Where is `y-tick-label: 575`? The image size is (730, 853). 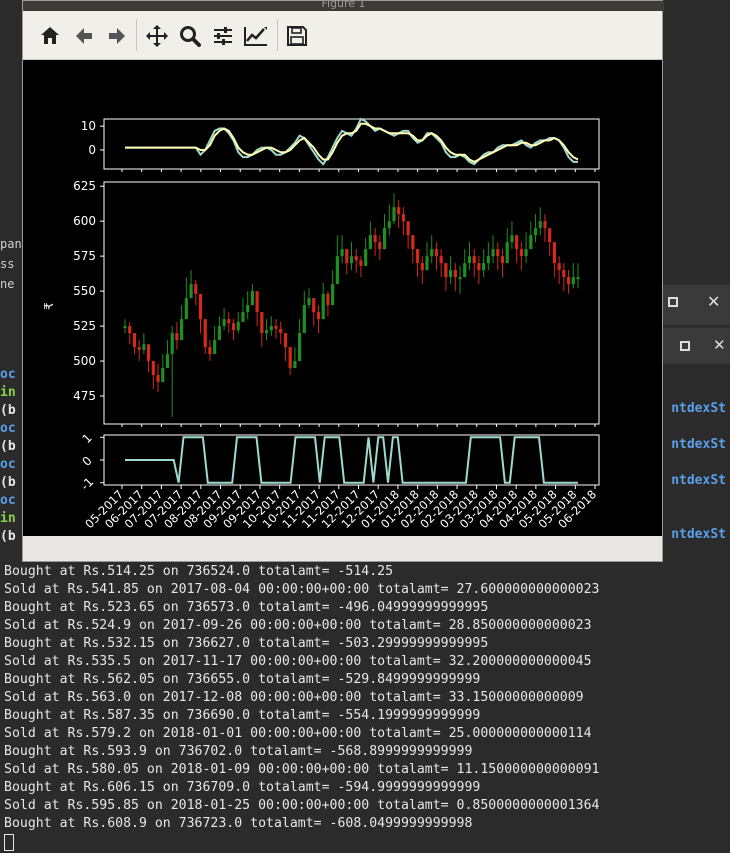 y-tick-label: 575 is located at coordinates (84, 256).